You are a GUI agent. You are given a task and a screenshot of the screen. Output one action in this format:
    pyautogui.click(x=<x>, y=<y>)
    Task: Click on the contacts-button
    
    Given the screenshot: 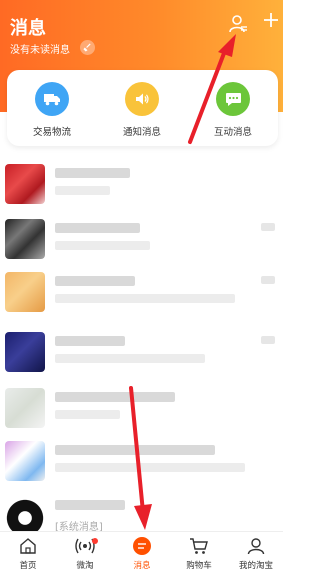 What is the action you would take?
    pyautogui.click(x=238, y=24)
    